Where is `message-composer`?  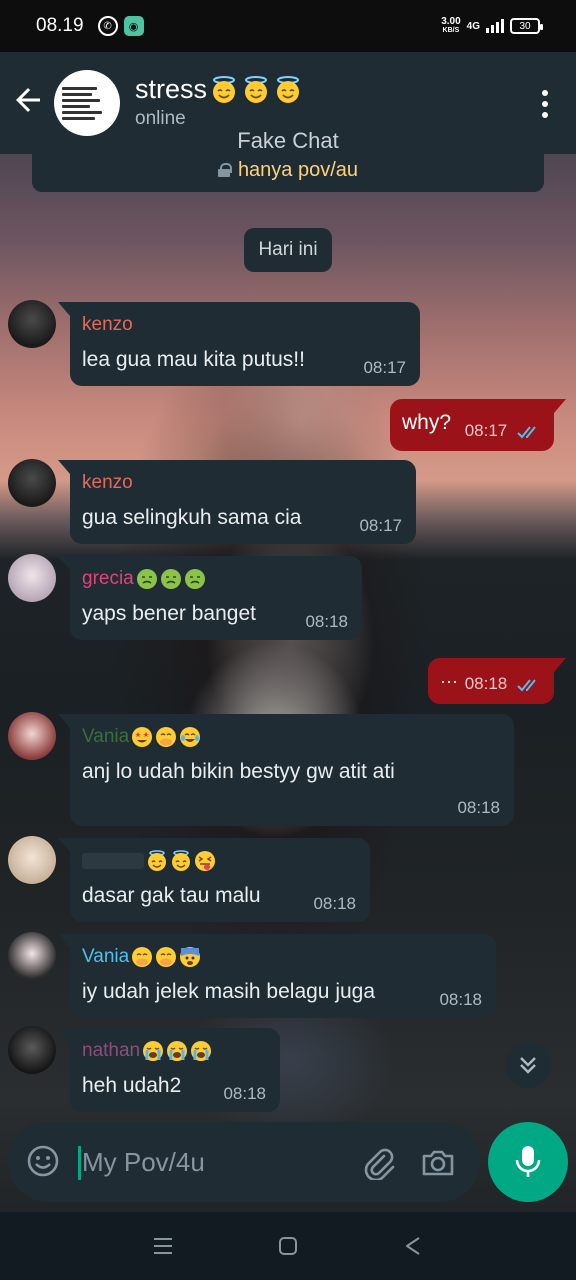
message-composer is located at coordinates (244, 1162).